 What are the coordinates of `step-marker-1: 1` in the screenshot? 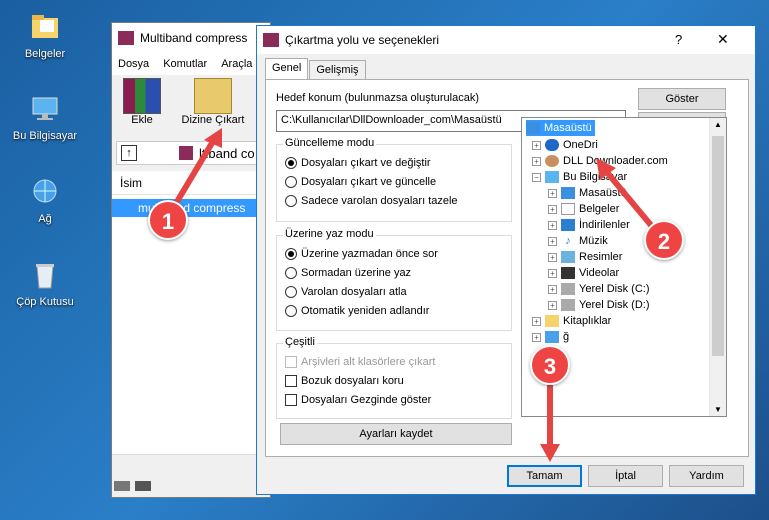 It's located at (168, 220).